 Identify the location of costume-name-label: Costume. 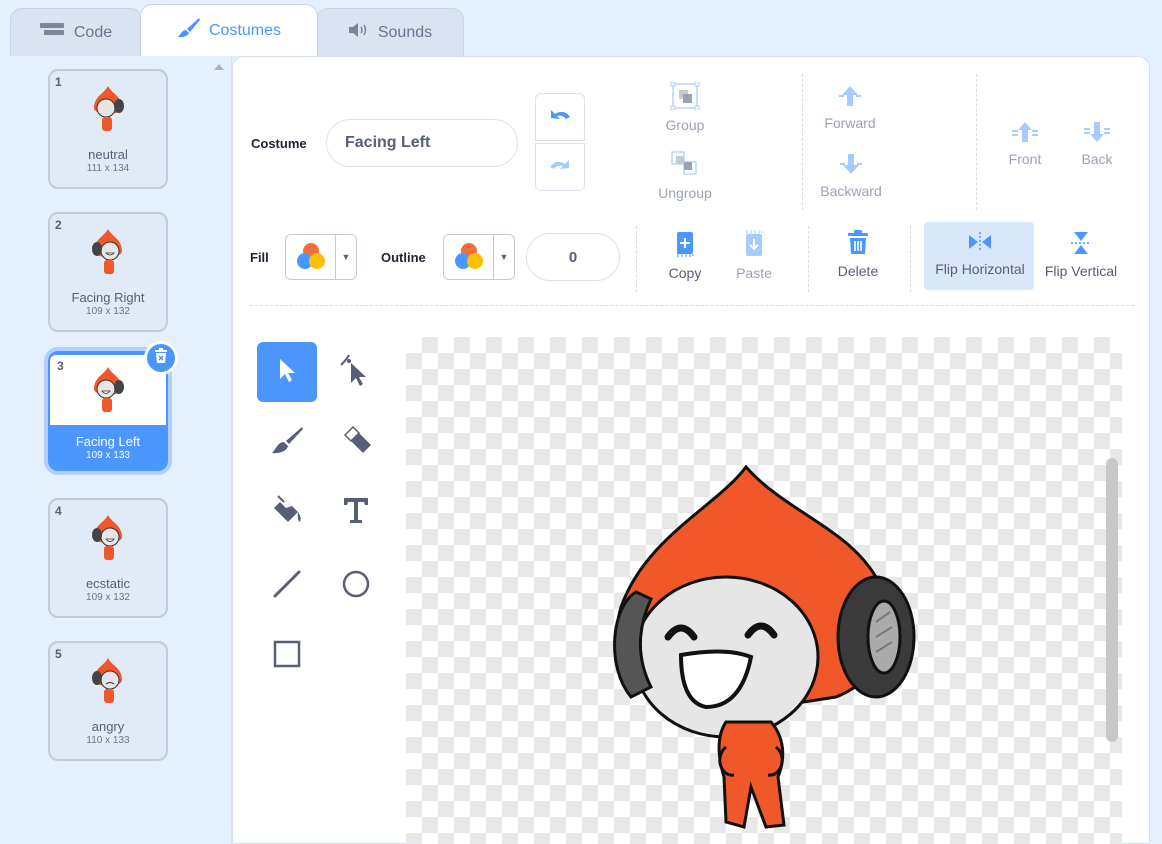
(279, 143).